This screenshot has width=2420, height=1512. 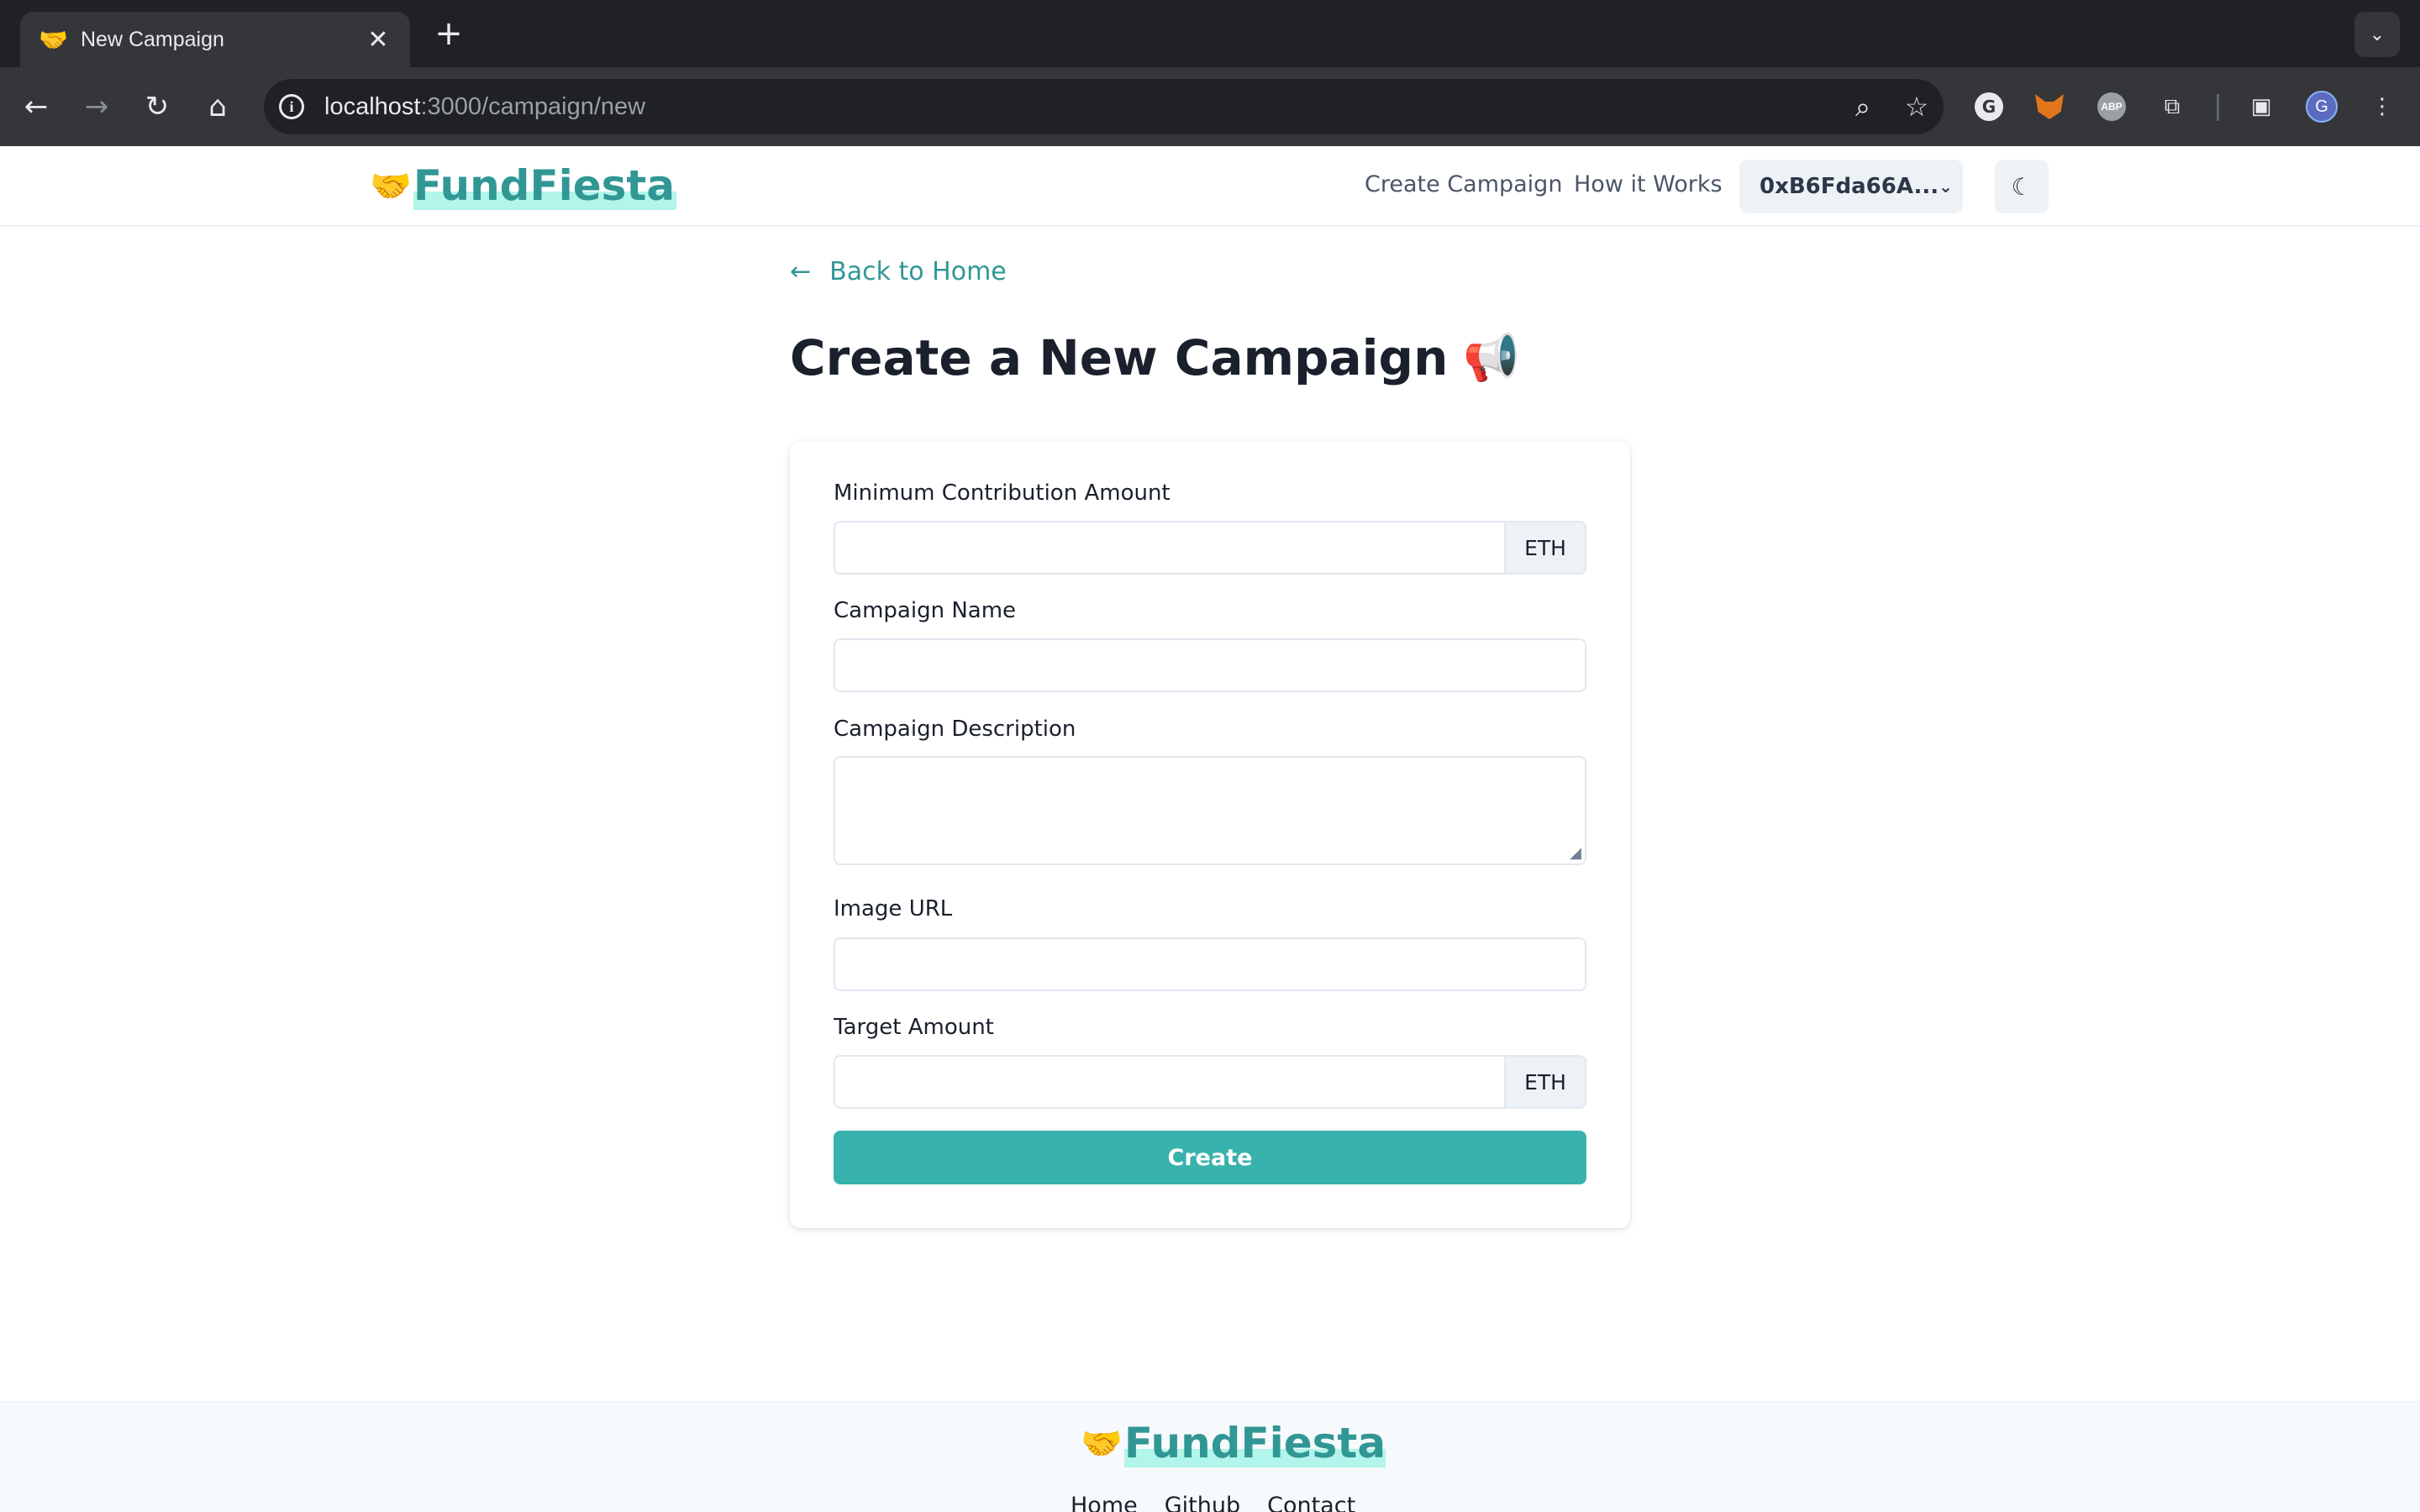 What do you see at coordinates (2218, 107) in the screenshot?
I see `toolbar-divider` at bounding box center [2218, 107].